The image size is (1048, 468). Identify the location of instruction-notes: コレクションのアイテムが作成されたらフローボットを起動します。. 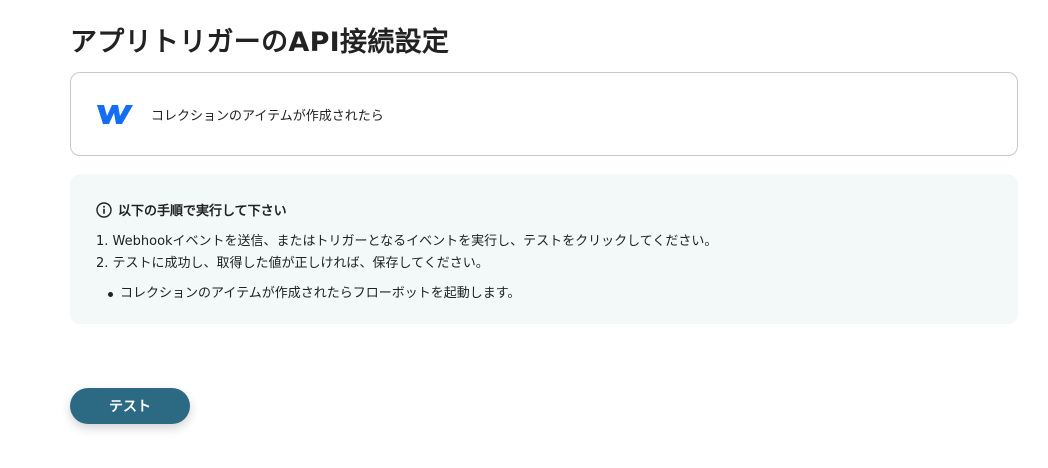
(544, 294).